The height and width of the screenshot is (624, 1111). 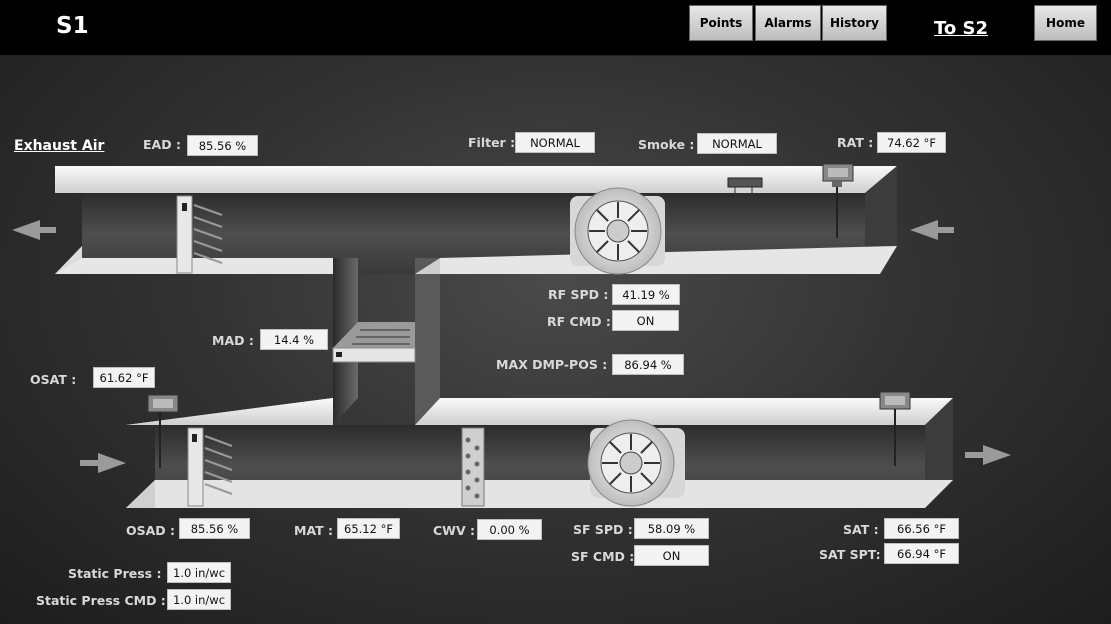 I want to click on outside-air-arrow-icon, so click(x=103, y=463).